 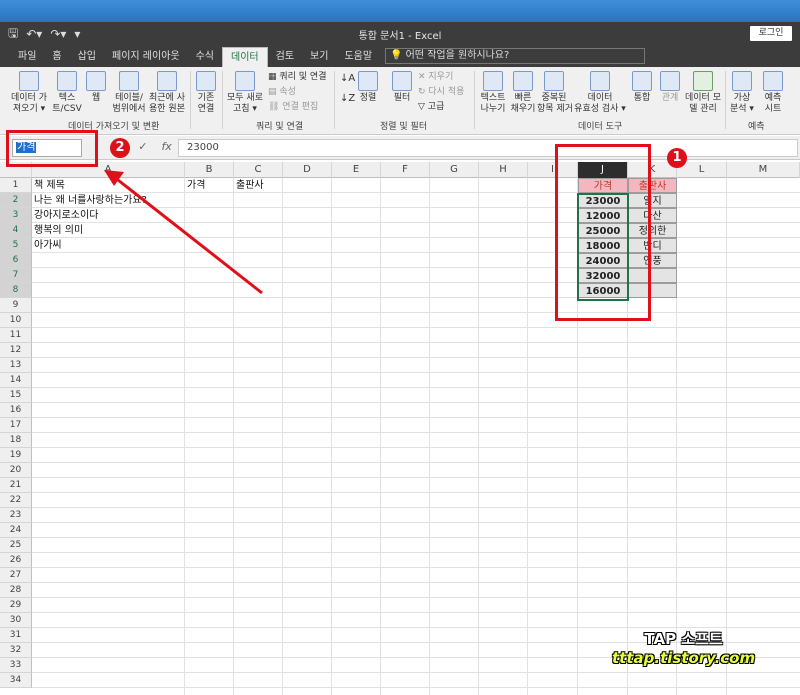 I want to click on watermark-url: tttap.tistory.com, so click(x=684, y=658).